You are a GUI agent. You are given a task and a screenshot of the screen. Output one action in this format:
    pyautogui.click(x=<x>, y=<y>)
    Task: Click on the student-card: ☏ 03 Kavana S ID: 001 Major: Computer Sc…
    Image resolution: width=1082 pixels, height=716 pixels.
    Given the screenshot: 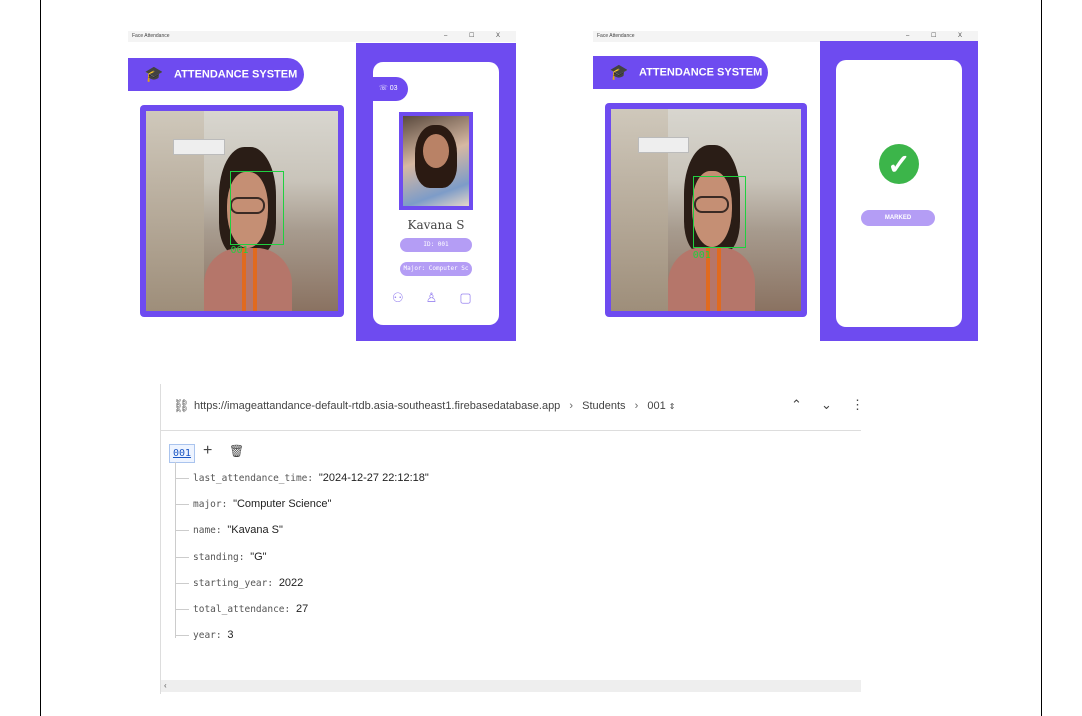 What is the action you would take?
    pyautogui.click(x=436, y=193)
    